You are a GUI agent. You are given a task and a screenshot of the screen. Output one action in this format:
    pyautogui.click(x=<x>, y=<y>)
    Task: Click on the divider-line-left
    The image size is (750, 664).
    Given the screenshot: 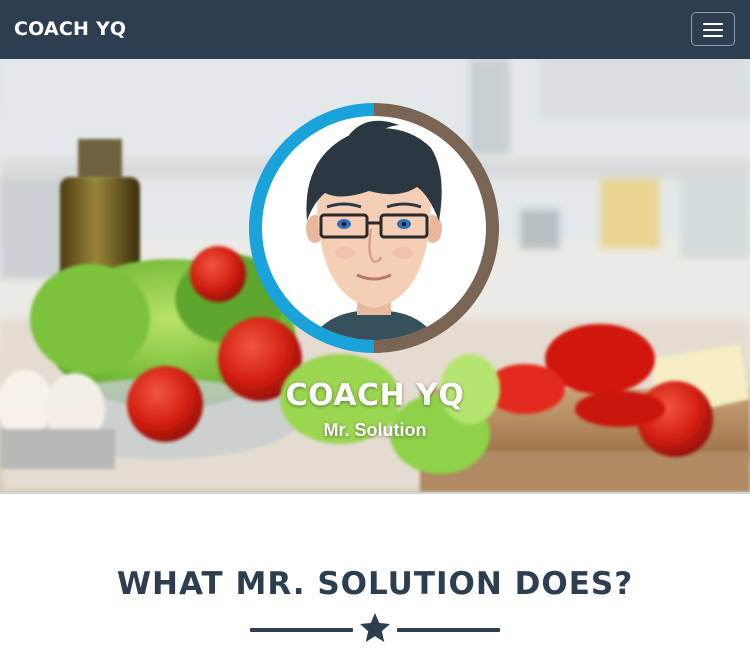 What is the action you would take?
    pyautogui.click(x=301, y=630)
    